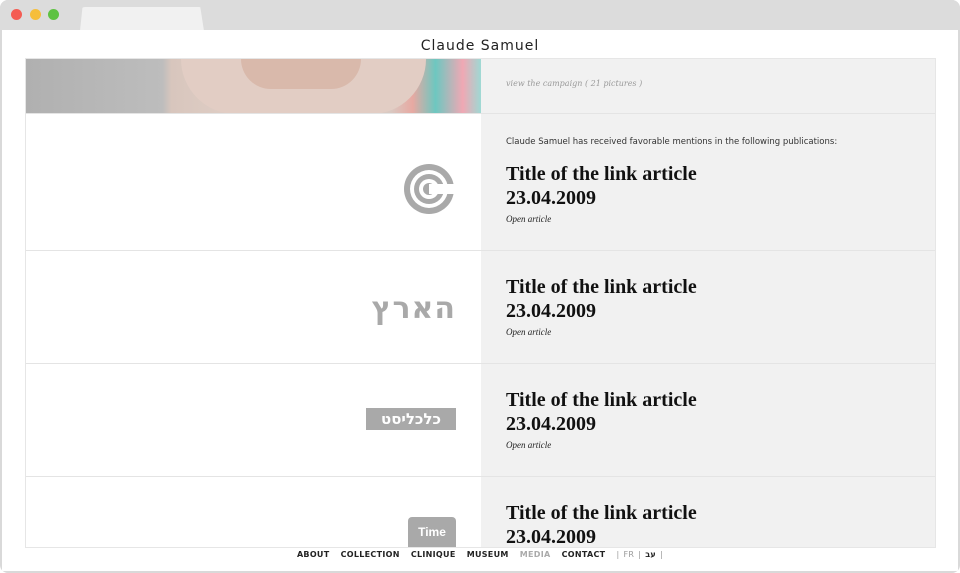 Image resolution: width=960 pixels, height=573 pixels. I want to click on footer-link-about: ABOUT, so click(313, 554).